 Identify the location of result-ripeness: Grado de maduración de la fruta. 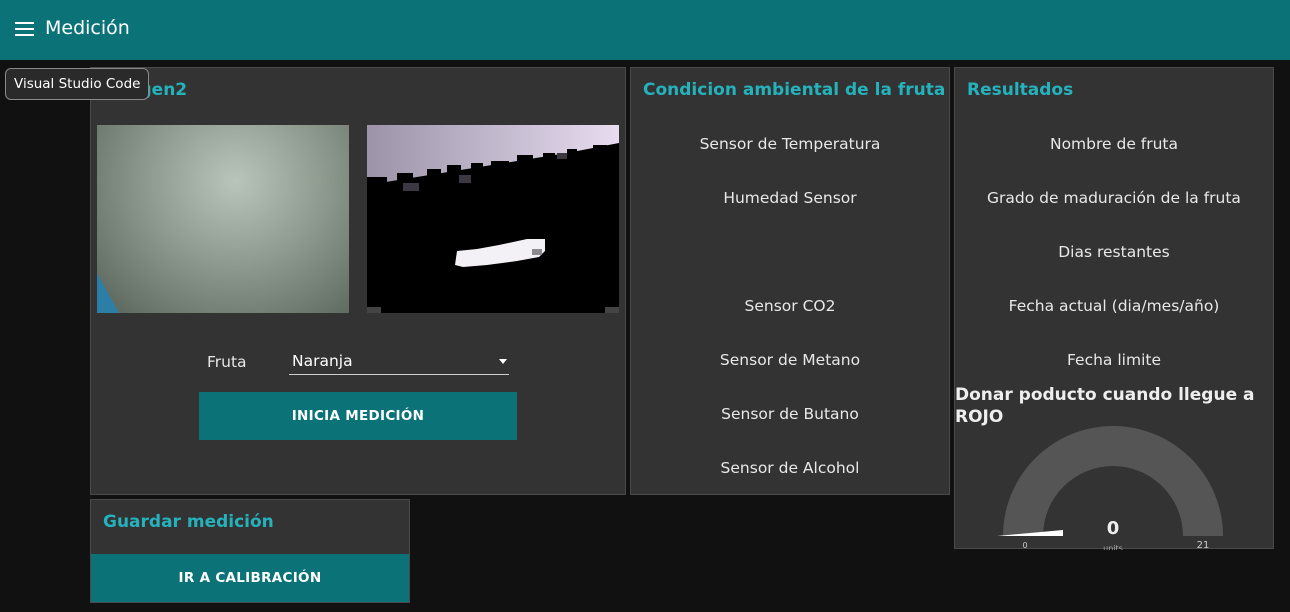
(1114, 198).